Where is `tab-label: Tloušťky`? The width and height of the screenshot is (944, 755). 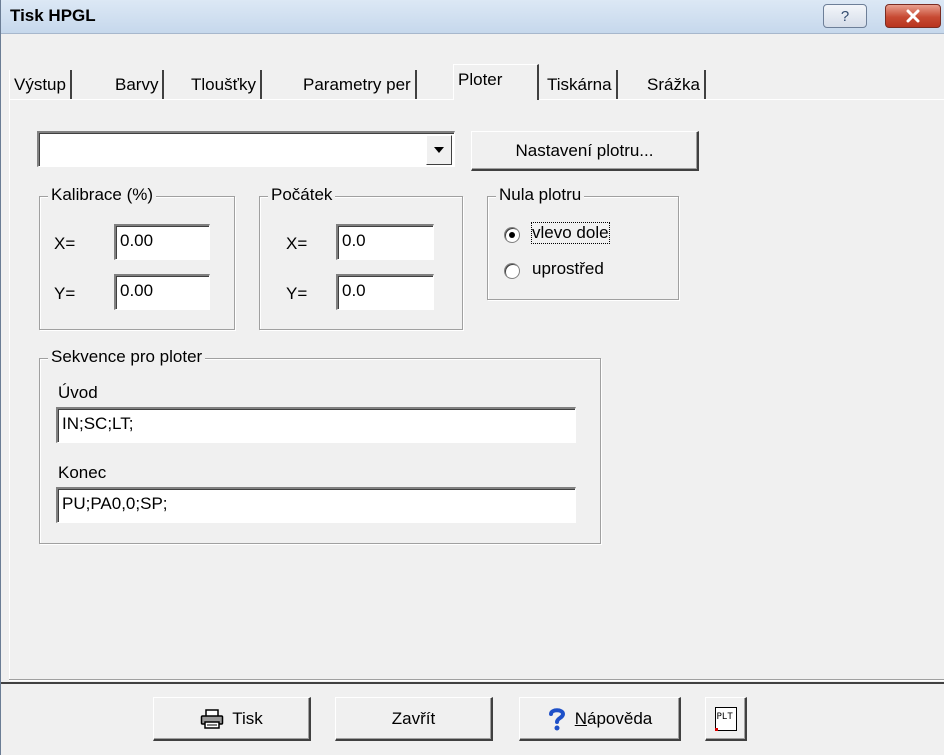
tab-label: Tloušťky is located at coordinates (223, 84).